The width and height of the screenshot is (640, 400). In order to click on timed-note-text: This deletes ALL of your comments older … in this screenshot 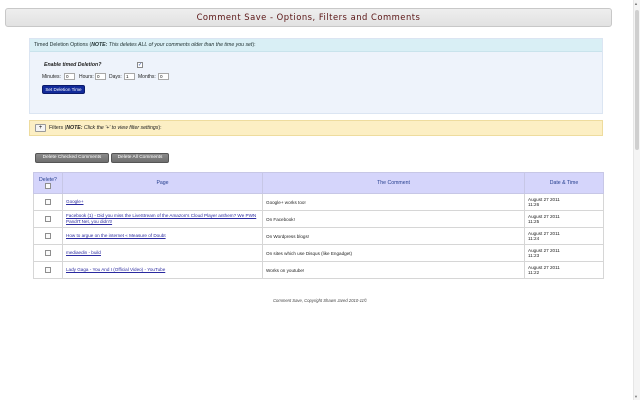, I will do `click(180, 45)`.